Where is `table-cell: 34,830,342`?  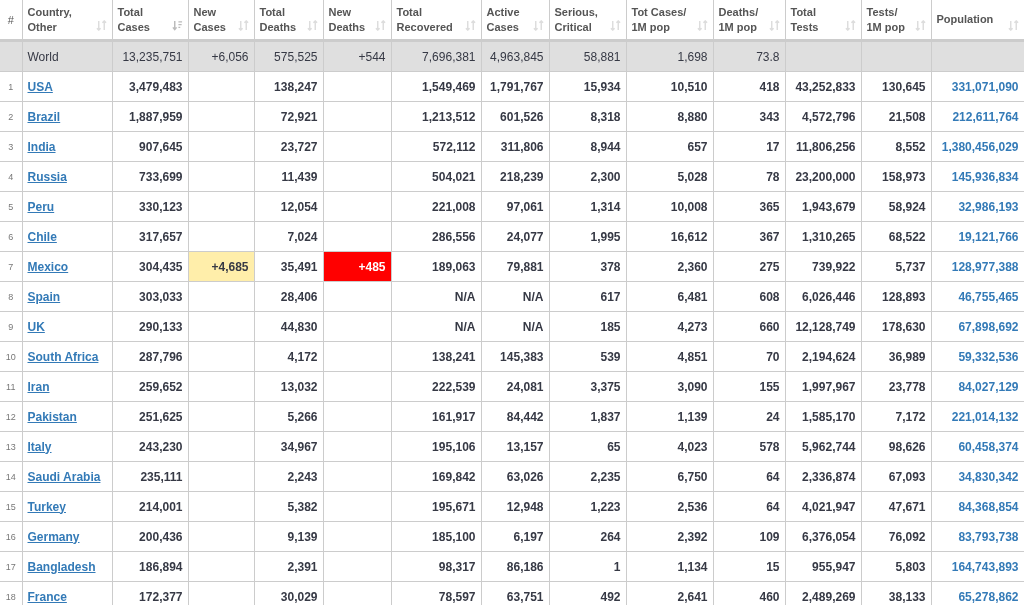
table-cell: 34,830,342 is located at coordinates (977, 476).